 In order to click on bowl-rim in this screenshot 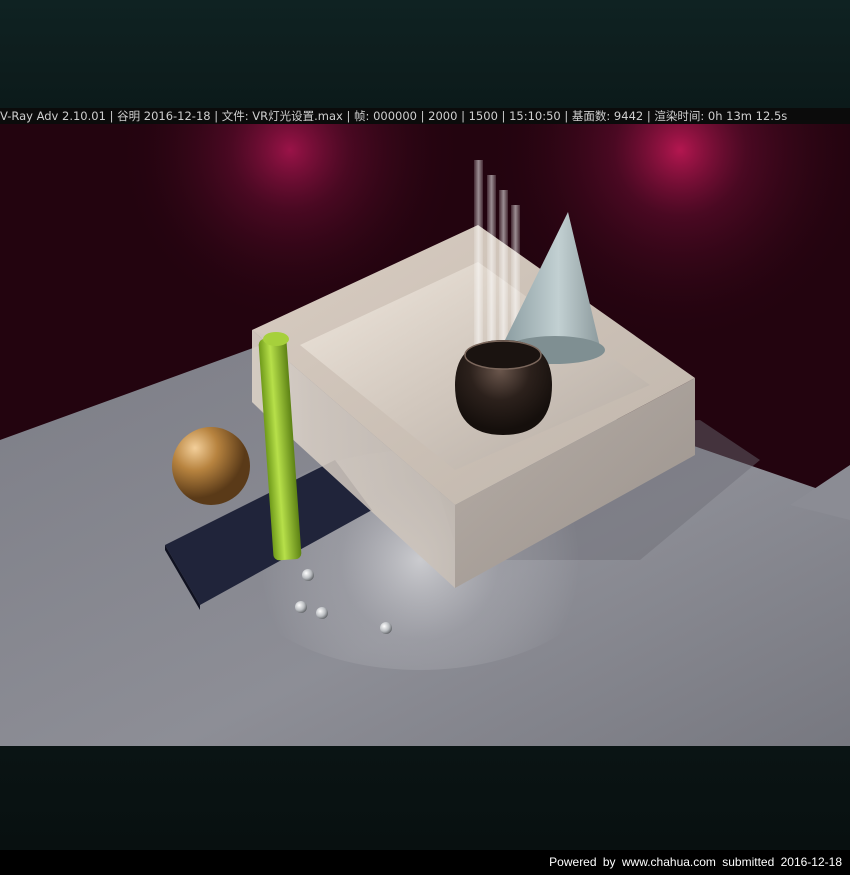, I will do `click(503, 355)`.